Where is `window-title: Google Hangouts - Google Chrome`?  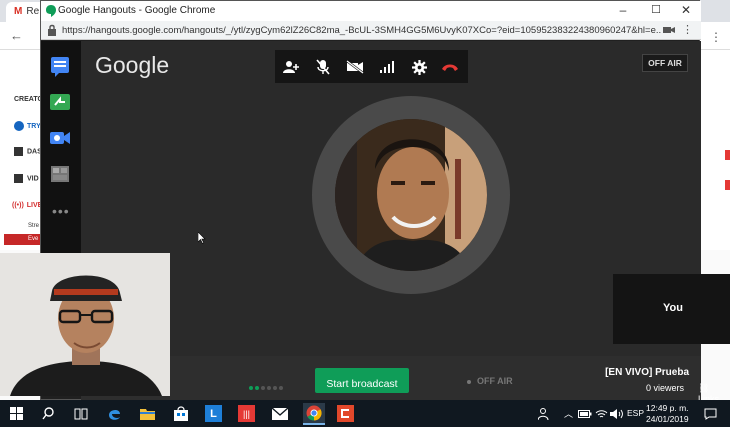 window-title: Google Hangouts - Google Chrome is located at coordinates (137, 10).